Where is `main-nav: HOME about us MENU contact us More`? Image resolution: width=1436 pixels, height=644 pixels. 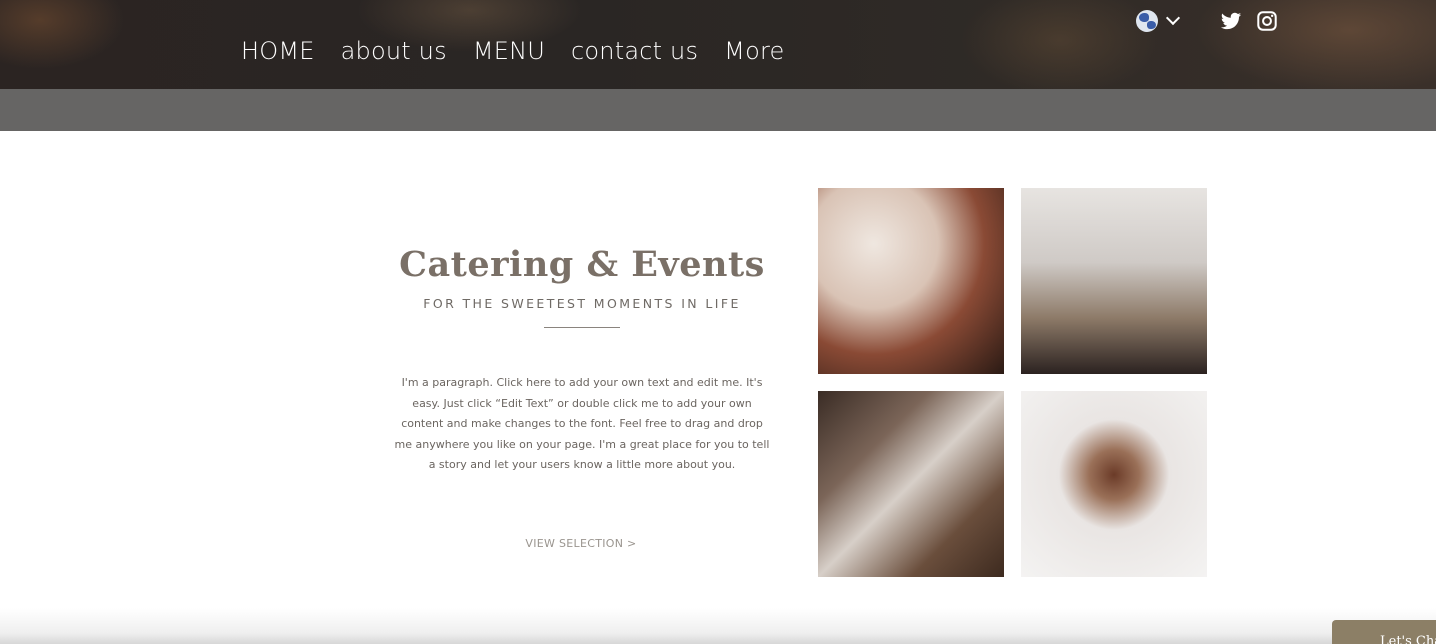 main-nav: HOME about us MENU contact us More is located at coordinates (512, 51).